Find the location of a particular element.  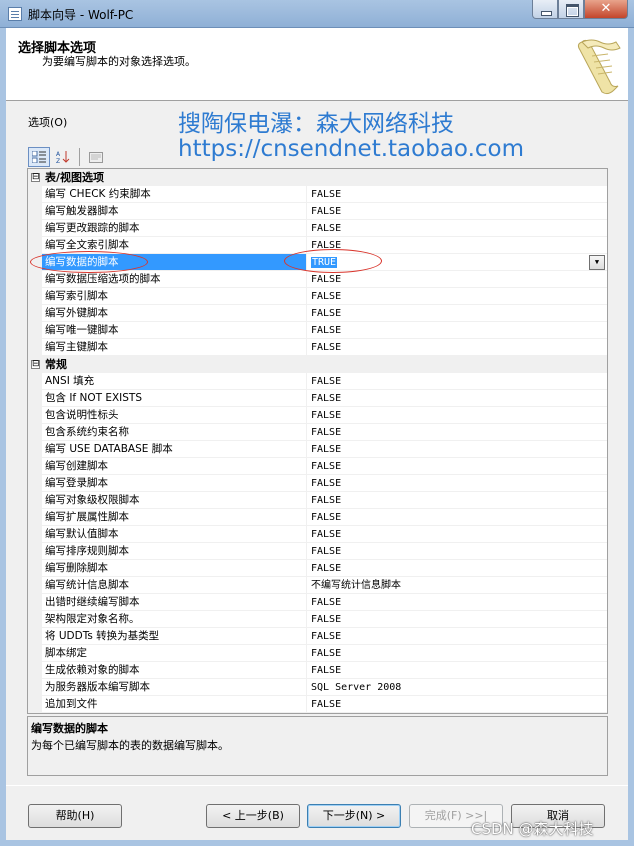

grid-row-name: 编写全文索引脚本 is located at coordinates (174, 245).